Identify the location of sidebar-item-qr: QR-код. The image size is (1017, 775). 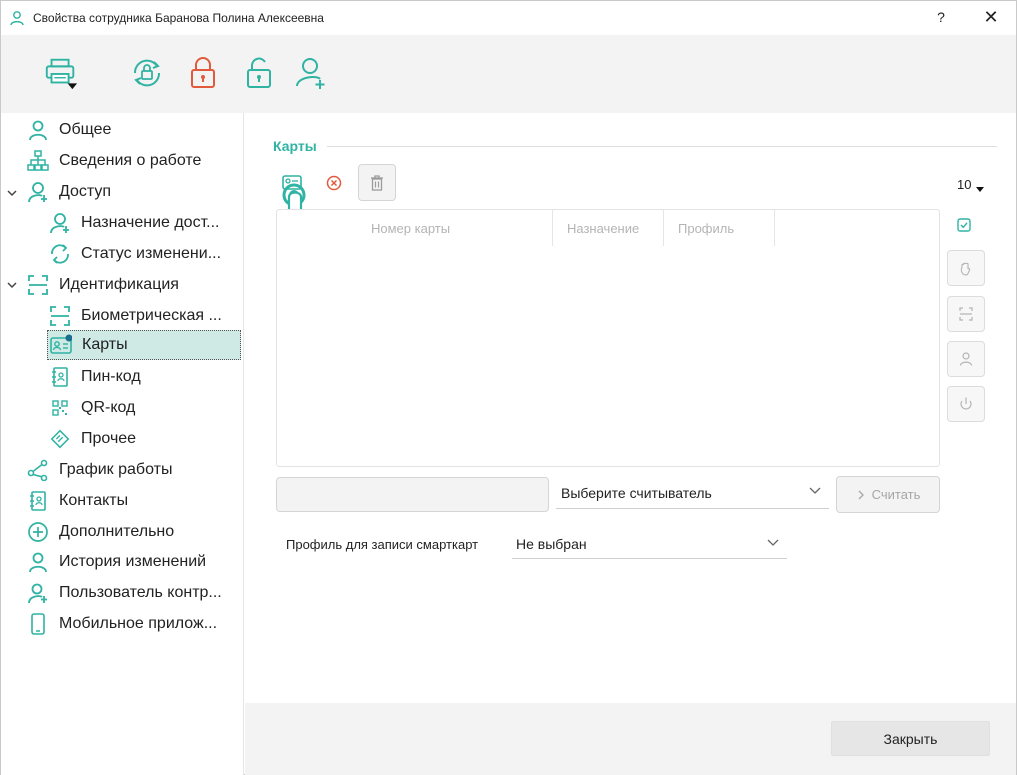
(92, 408).